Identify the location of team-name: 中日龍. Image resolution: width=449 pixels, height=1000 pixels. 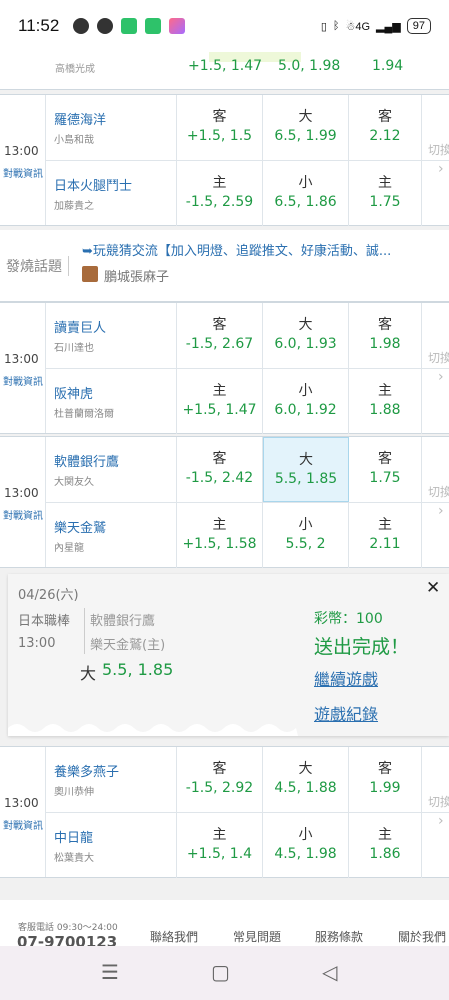
(115, 836).